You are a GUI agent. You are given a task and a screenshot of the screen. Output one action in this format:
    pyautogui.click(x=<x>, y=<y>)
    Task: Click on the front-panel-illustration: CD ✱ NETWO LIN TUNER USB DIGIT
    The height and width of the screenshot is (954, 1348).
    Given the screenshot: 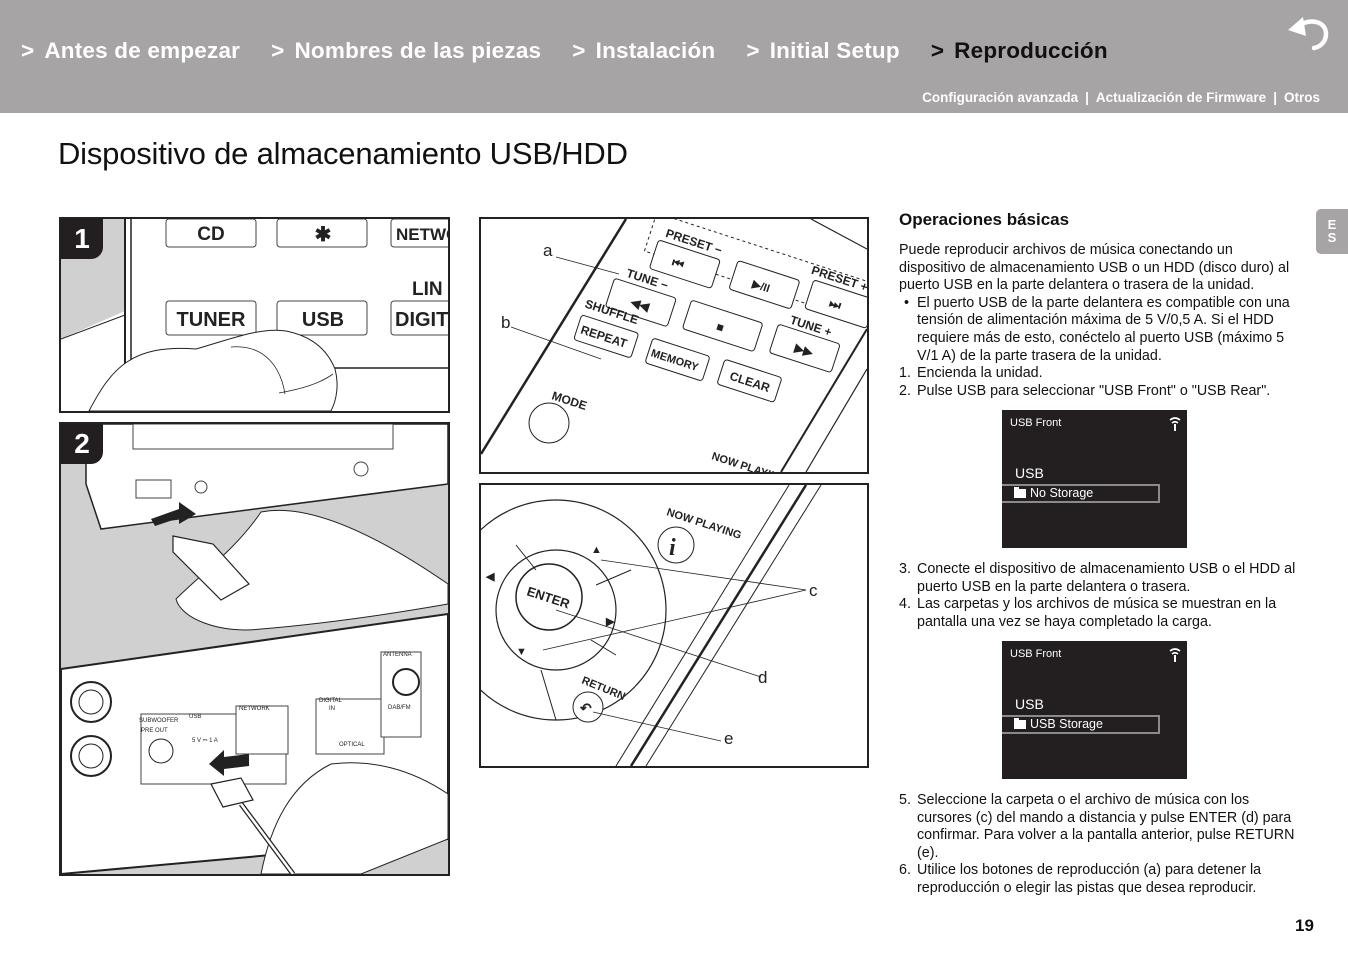 What is the action you would take?
    pyautogui.click(x=254, y=315)
    